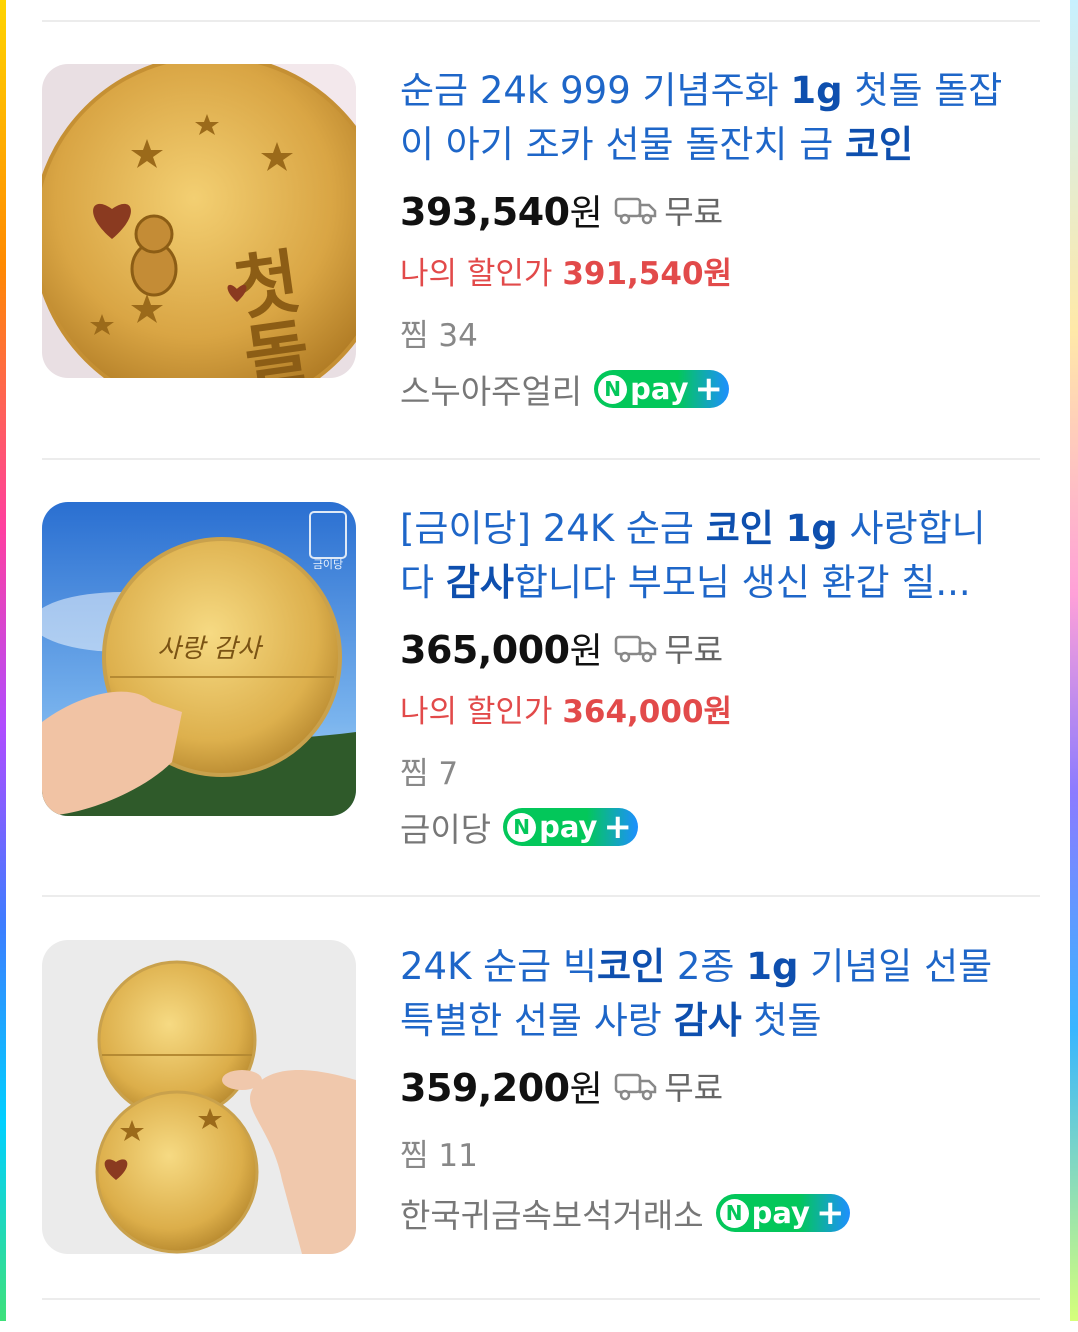 The height and width of the screenshot is (1332, 1078). I want to click on discount-price: 나의 할인가 364,000원, so click(566, 712).